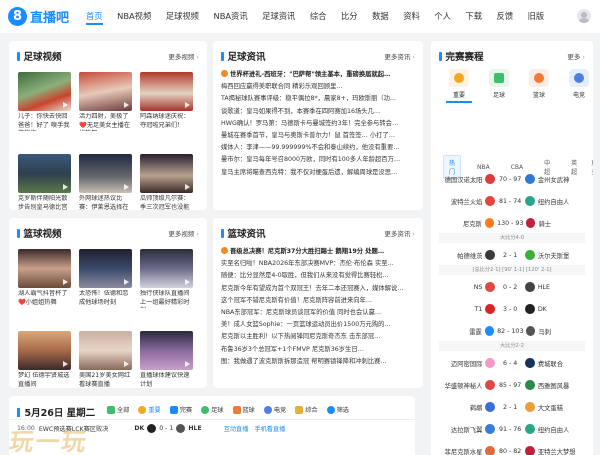  Describe the element at coordinates (182, 17) in the screenshot. I see `nav-item-2: 足球视频` at that location.